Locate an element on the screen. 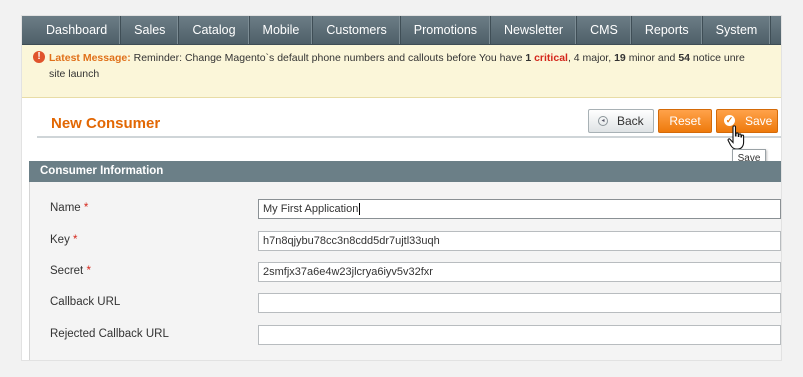 The image size is (803, 377). secret-field-value: 2smfjx37a6e4w23jlcrya6iyv5v32fxr is located at coordinates (348, 272).